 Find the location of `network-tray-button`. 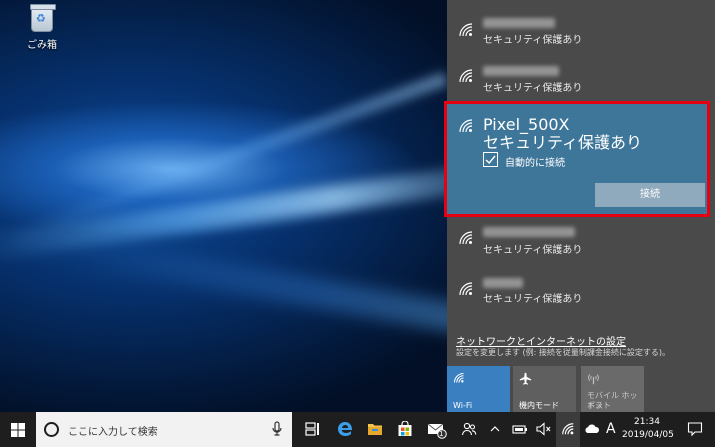

network-tray-button is located at coordinates (568, 429).